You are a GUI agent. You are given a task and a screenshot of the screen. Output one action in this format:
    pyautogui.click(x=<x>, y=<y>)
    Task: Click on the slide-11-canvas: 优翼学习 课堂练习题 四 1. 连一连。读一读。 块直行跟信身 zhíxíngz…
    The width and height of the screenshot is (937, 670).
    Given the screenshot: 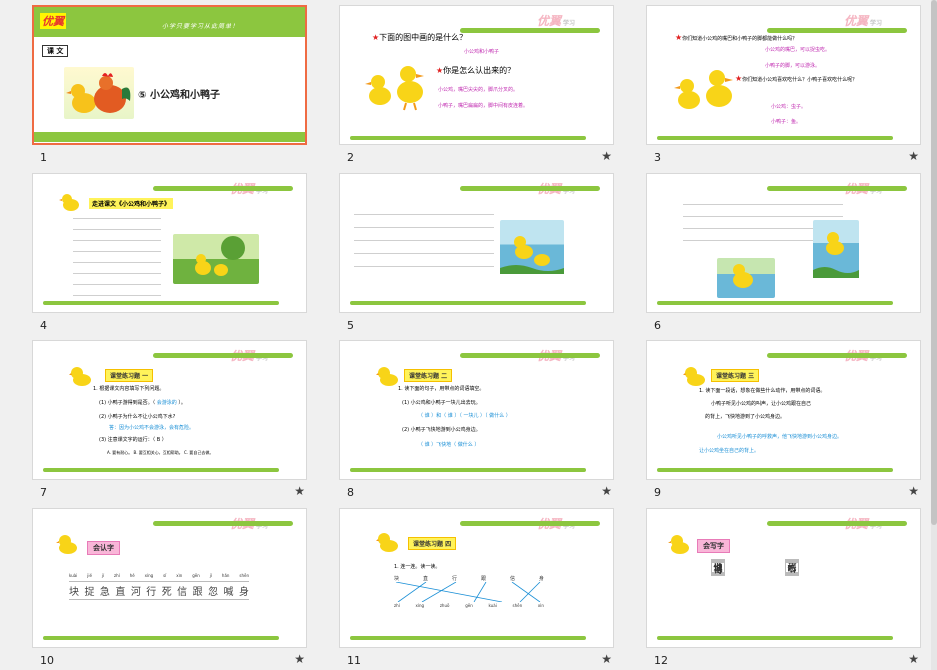 What is the action you would take?
    pyautogui.click(x=476, y=578)
    